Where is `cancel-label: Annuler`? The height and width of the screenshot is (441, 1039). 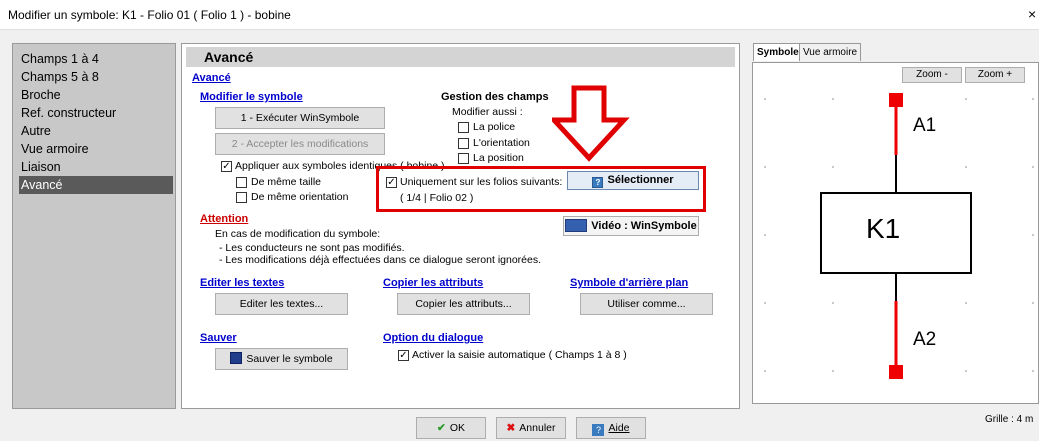 cancel-label: Annuler is located at coordinates (537, 428).